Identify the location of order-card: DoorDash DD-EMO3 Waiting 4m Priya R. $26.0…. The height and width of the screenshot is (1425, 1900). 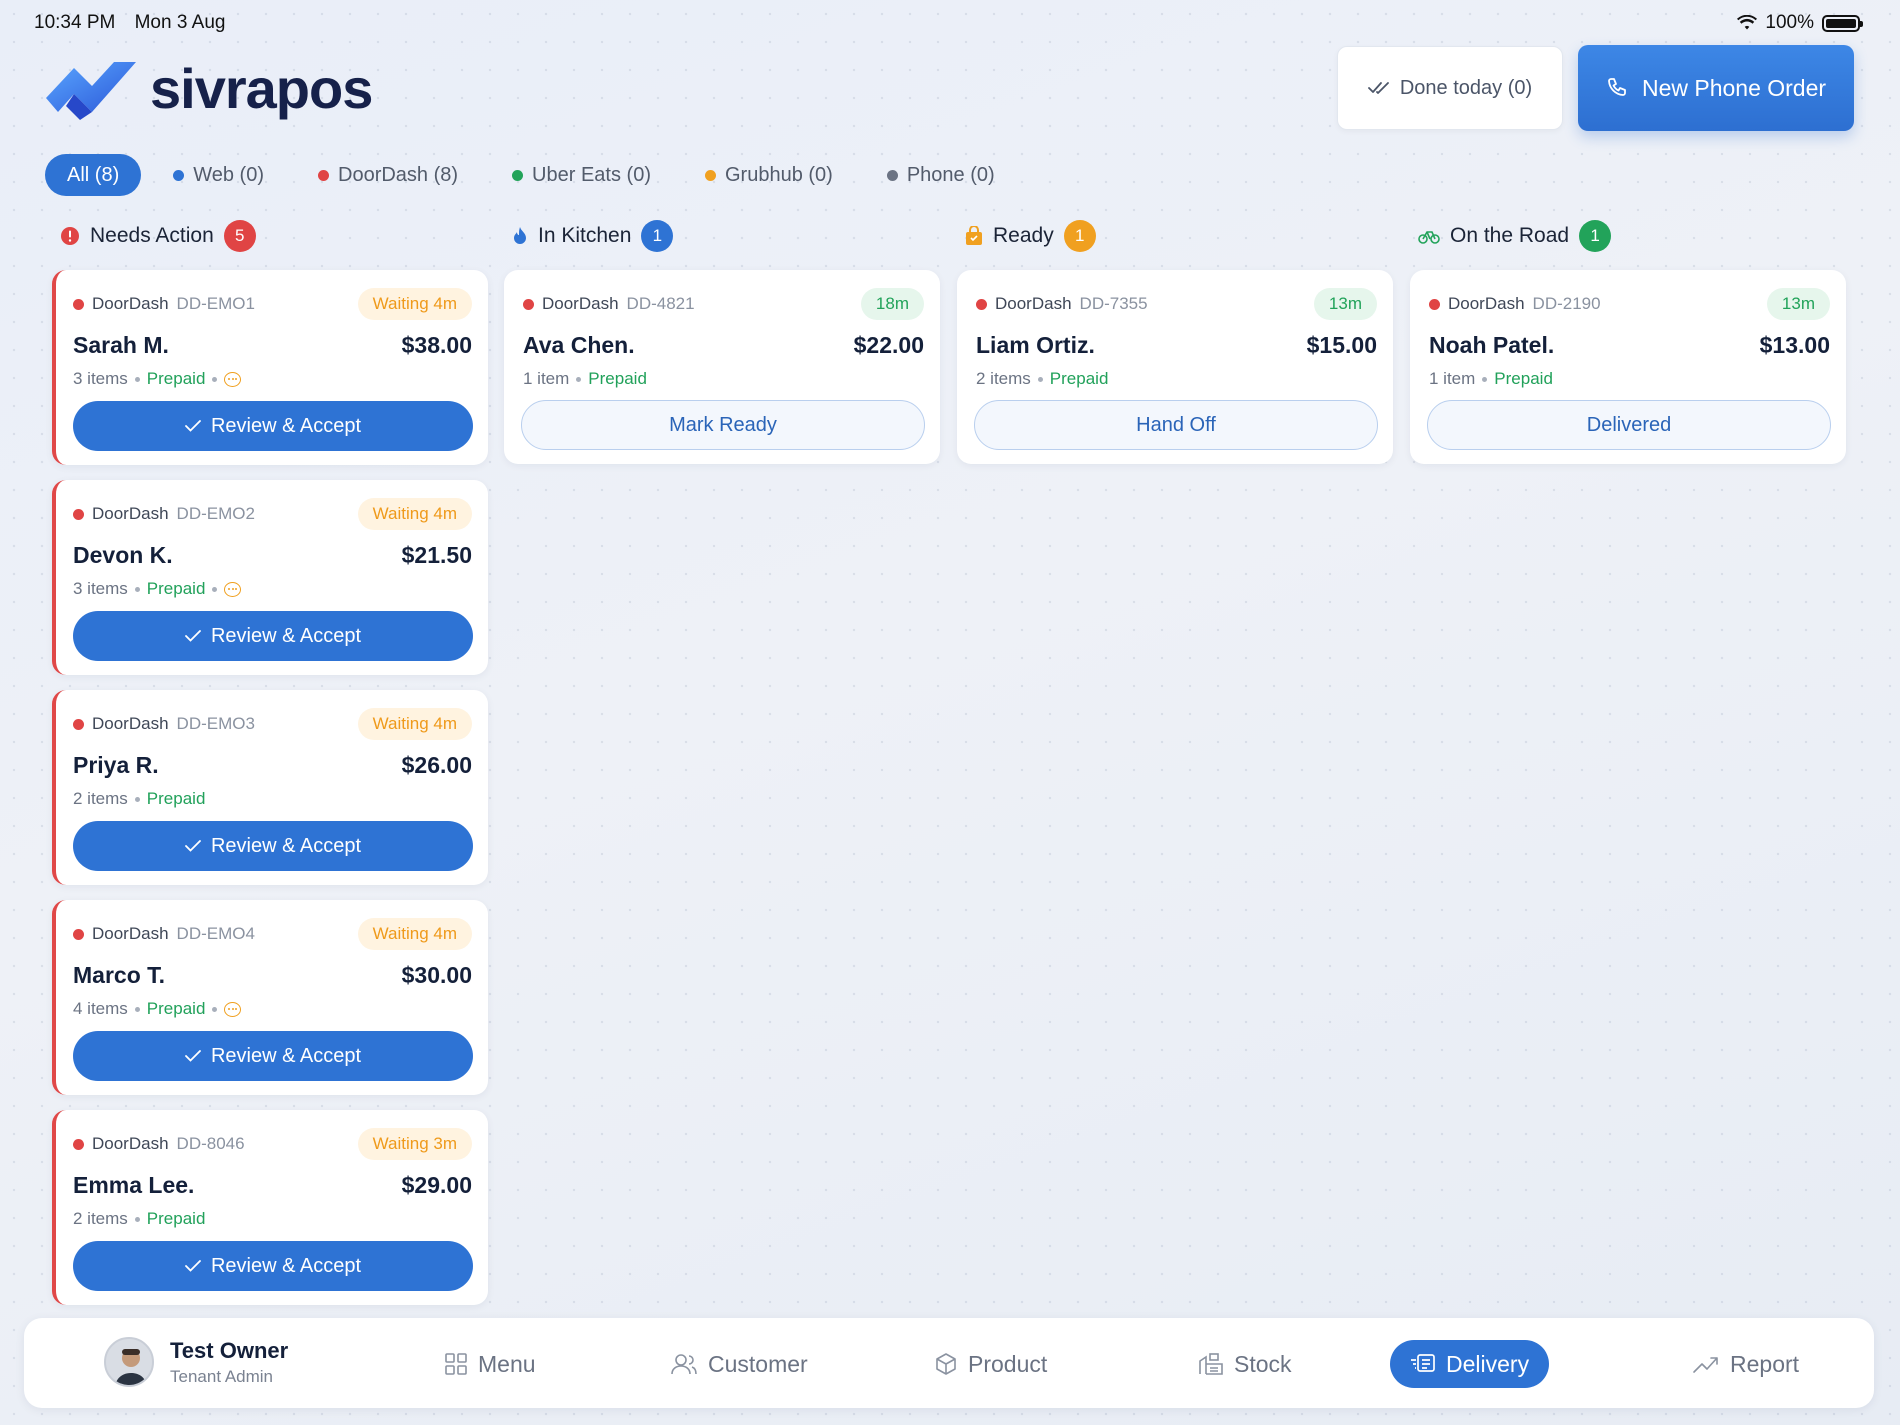
(270, 787).